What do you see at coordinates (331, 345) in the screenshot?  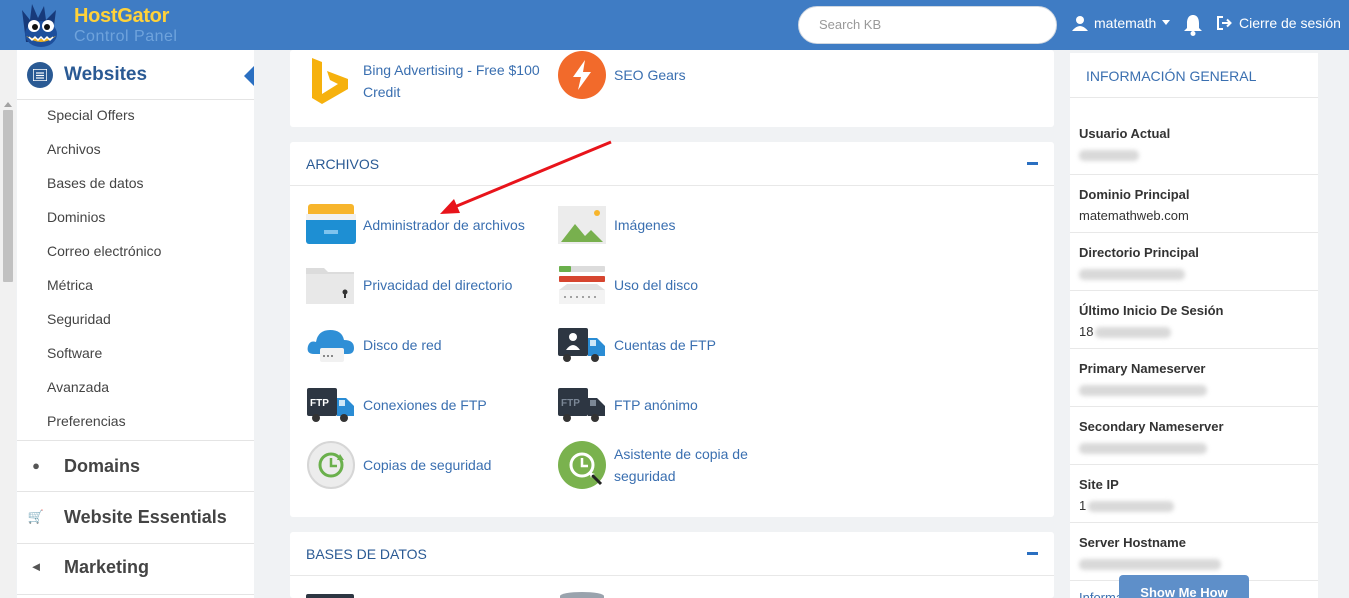 I see `web-disk-icon` at bounding box center [331, 345].